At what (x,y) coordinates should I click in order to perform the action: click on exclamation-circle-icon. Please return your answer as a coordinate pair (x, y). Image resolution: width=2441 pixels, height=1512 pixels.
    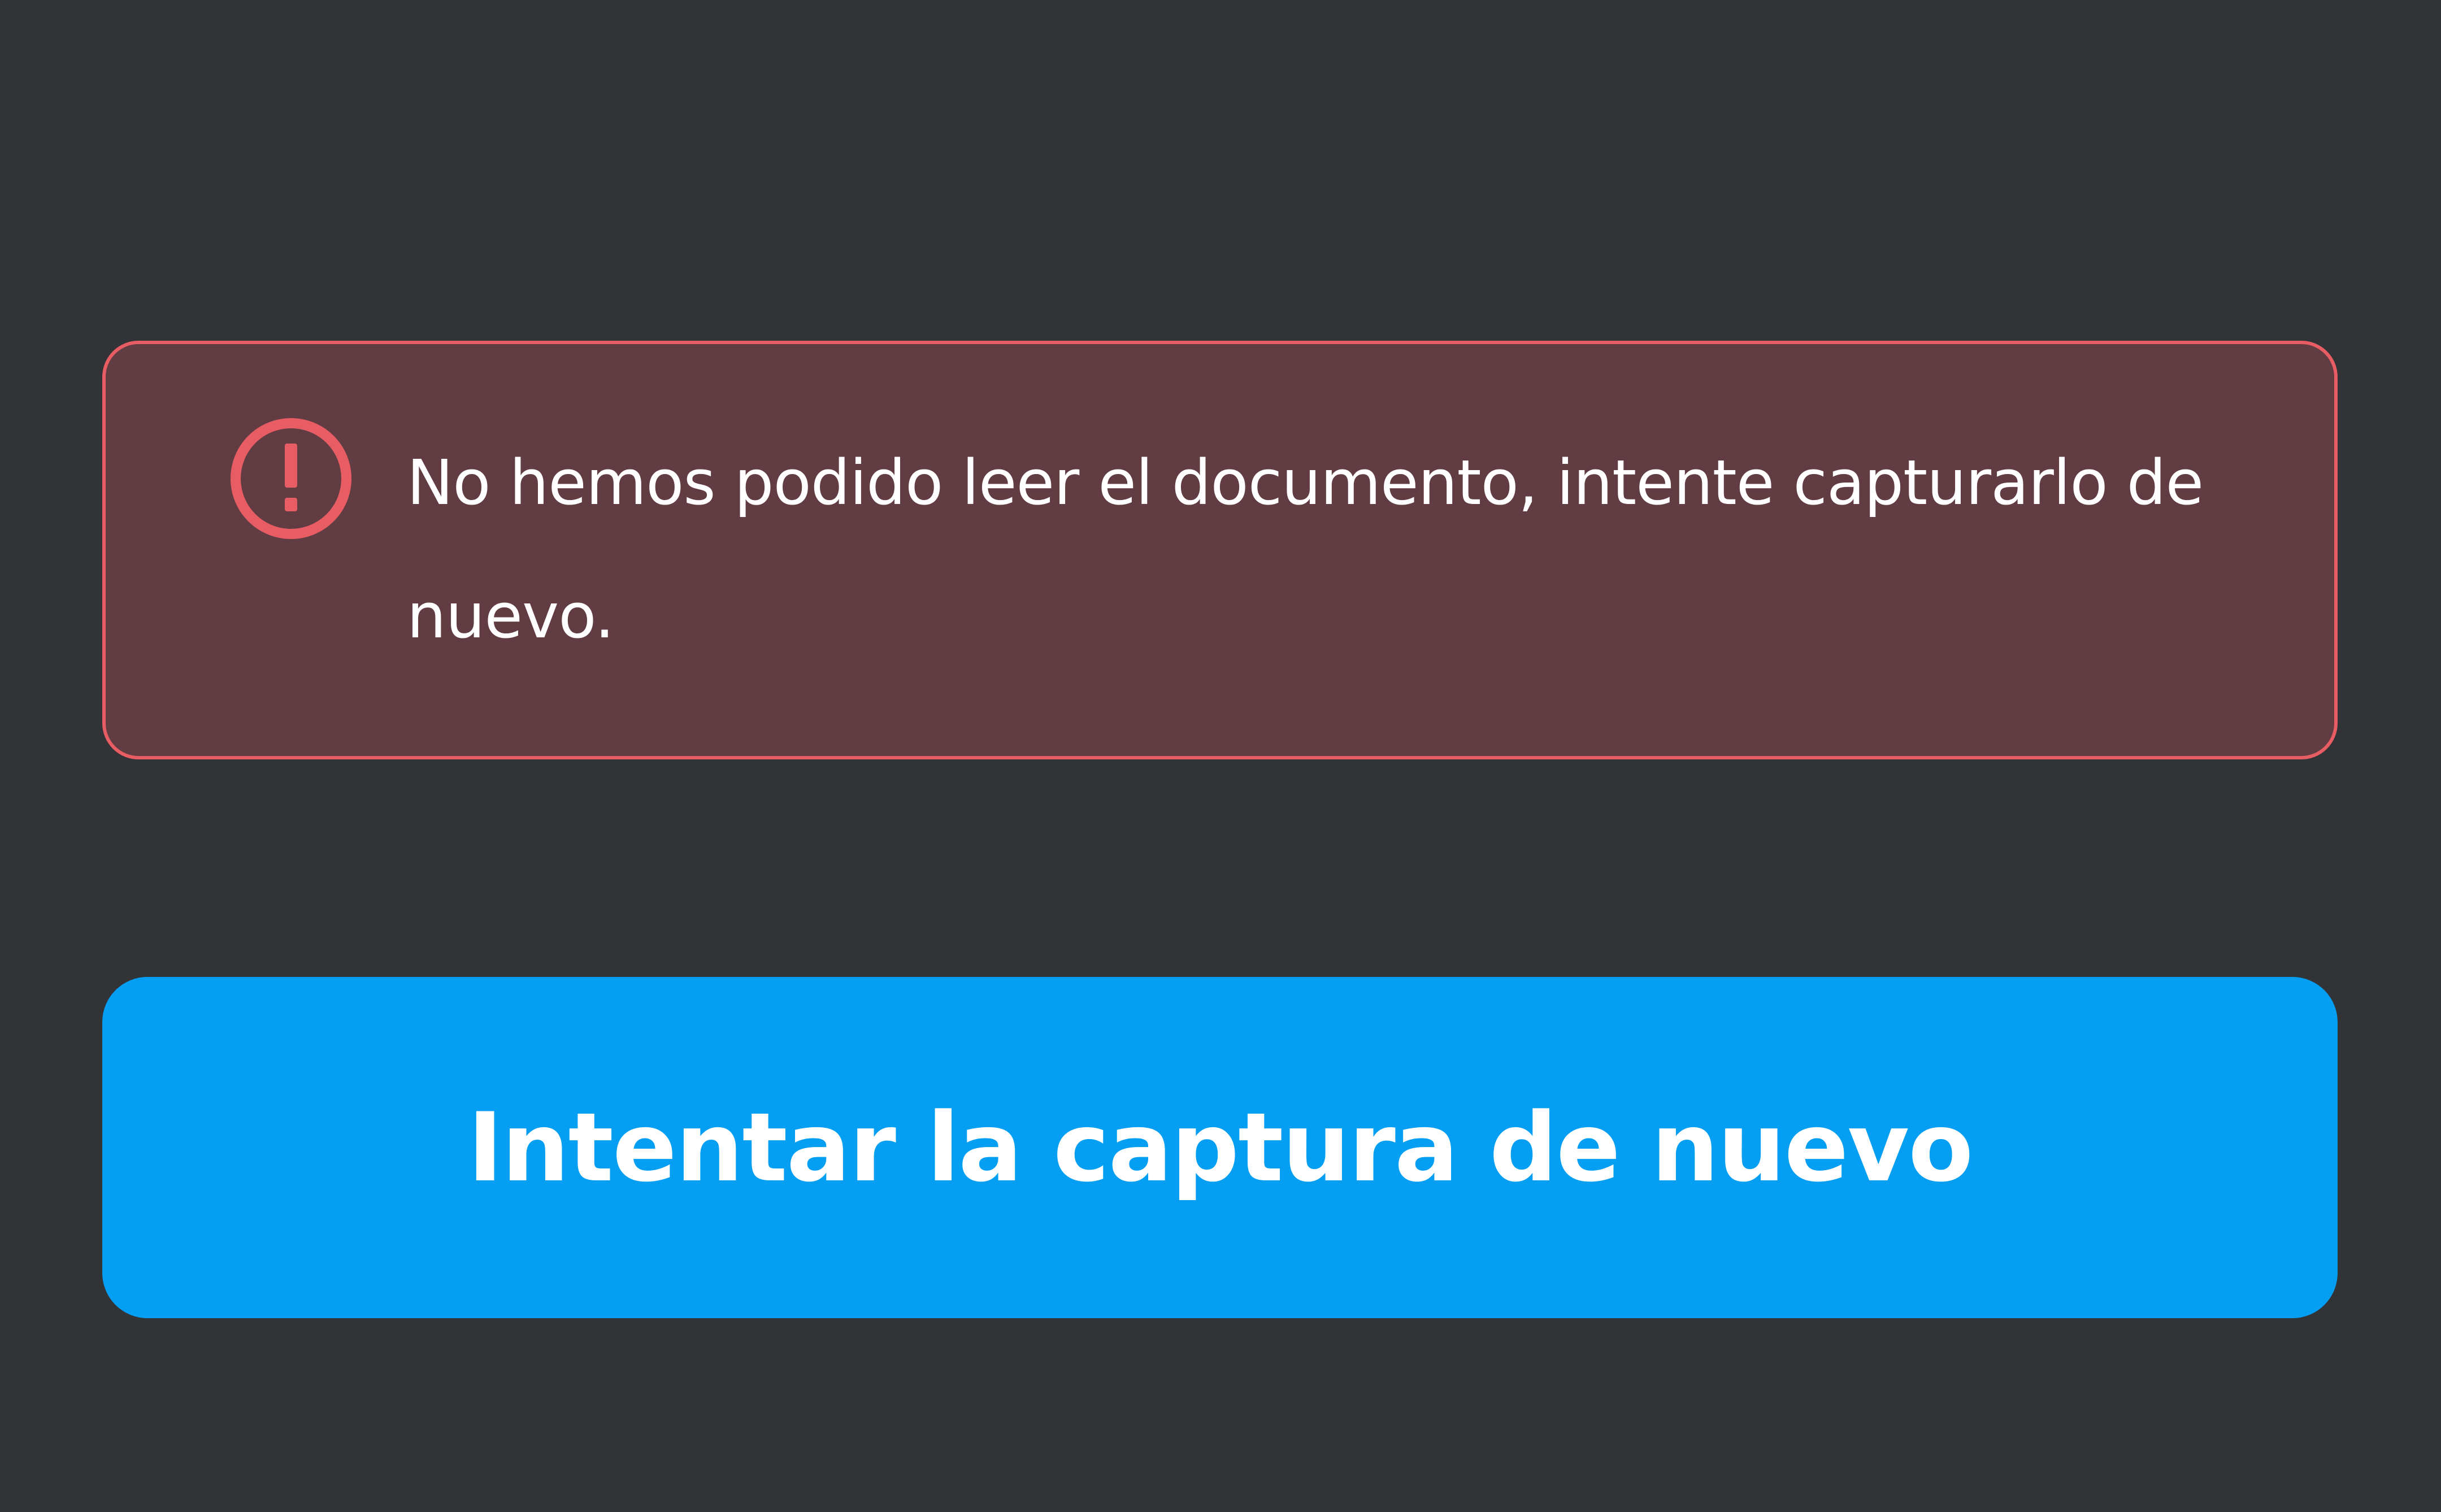
    Looking at the image, I should click on (291, 478).